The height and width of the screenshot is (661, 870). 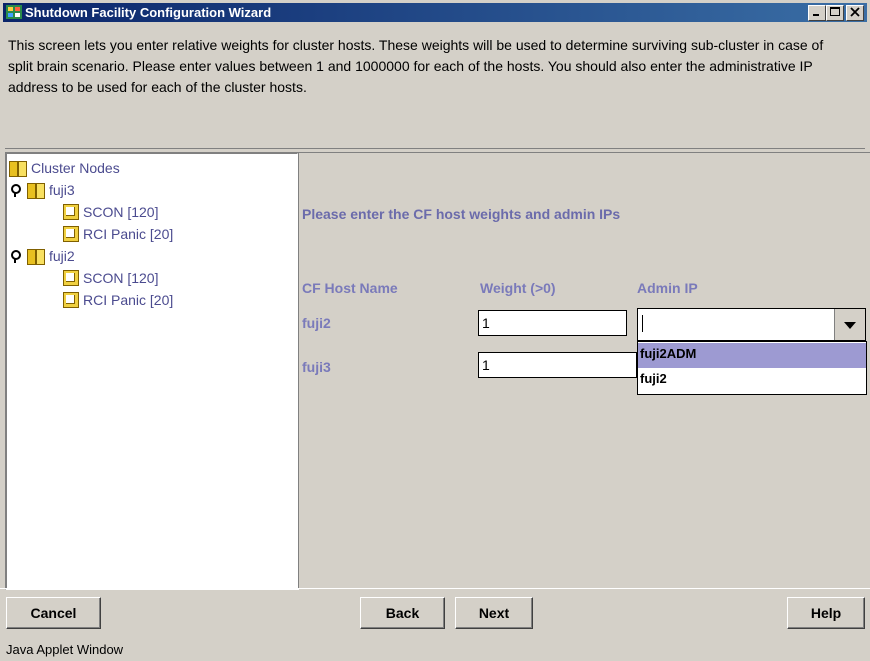 I want to click on tree-node-label: fuji2, so click(x=62, y=256).